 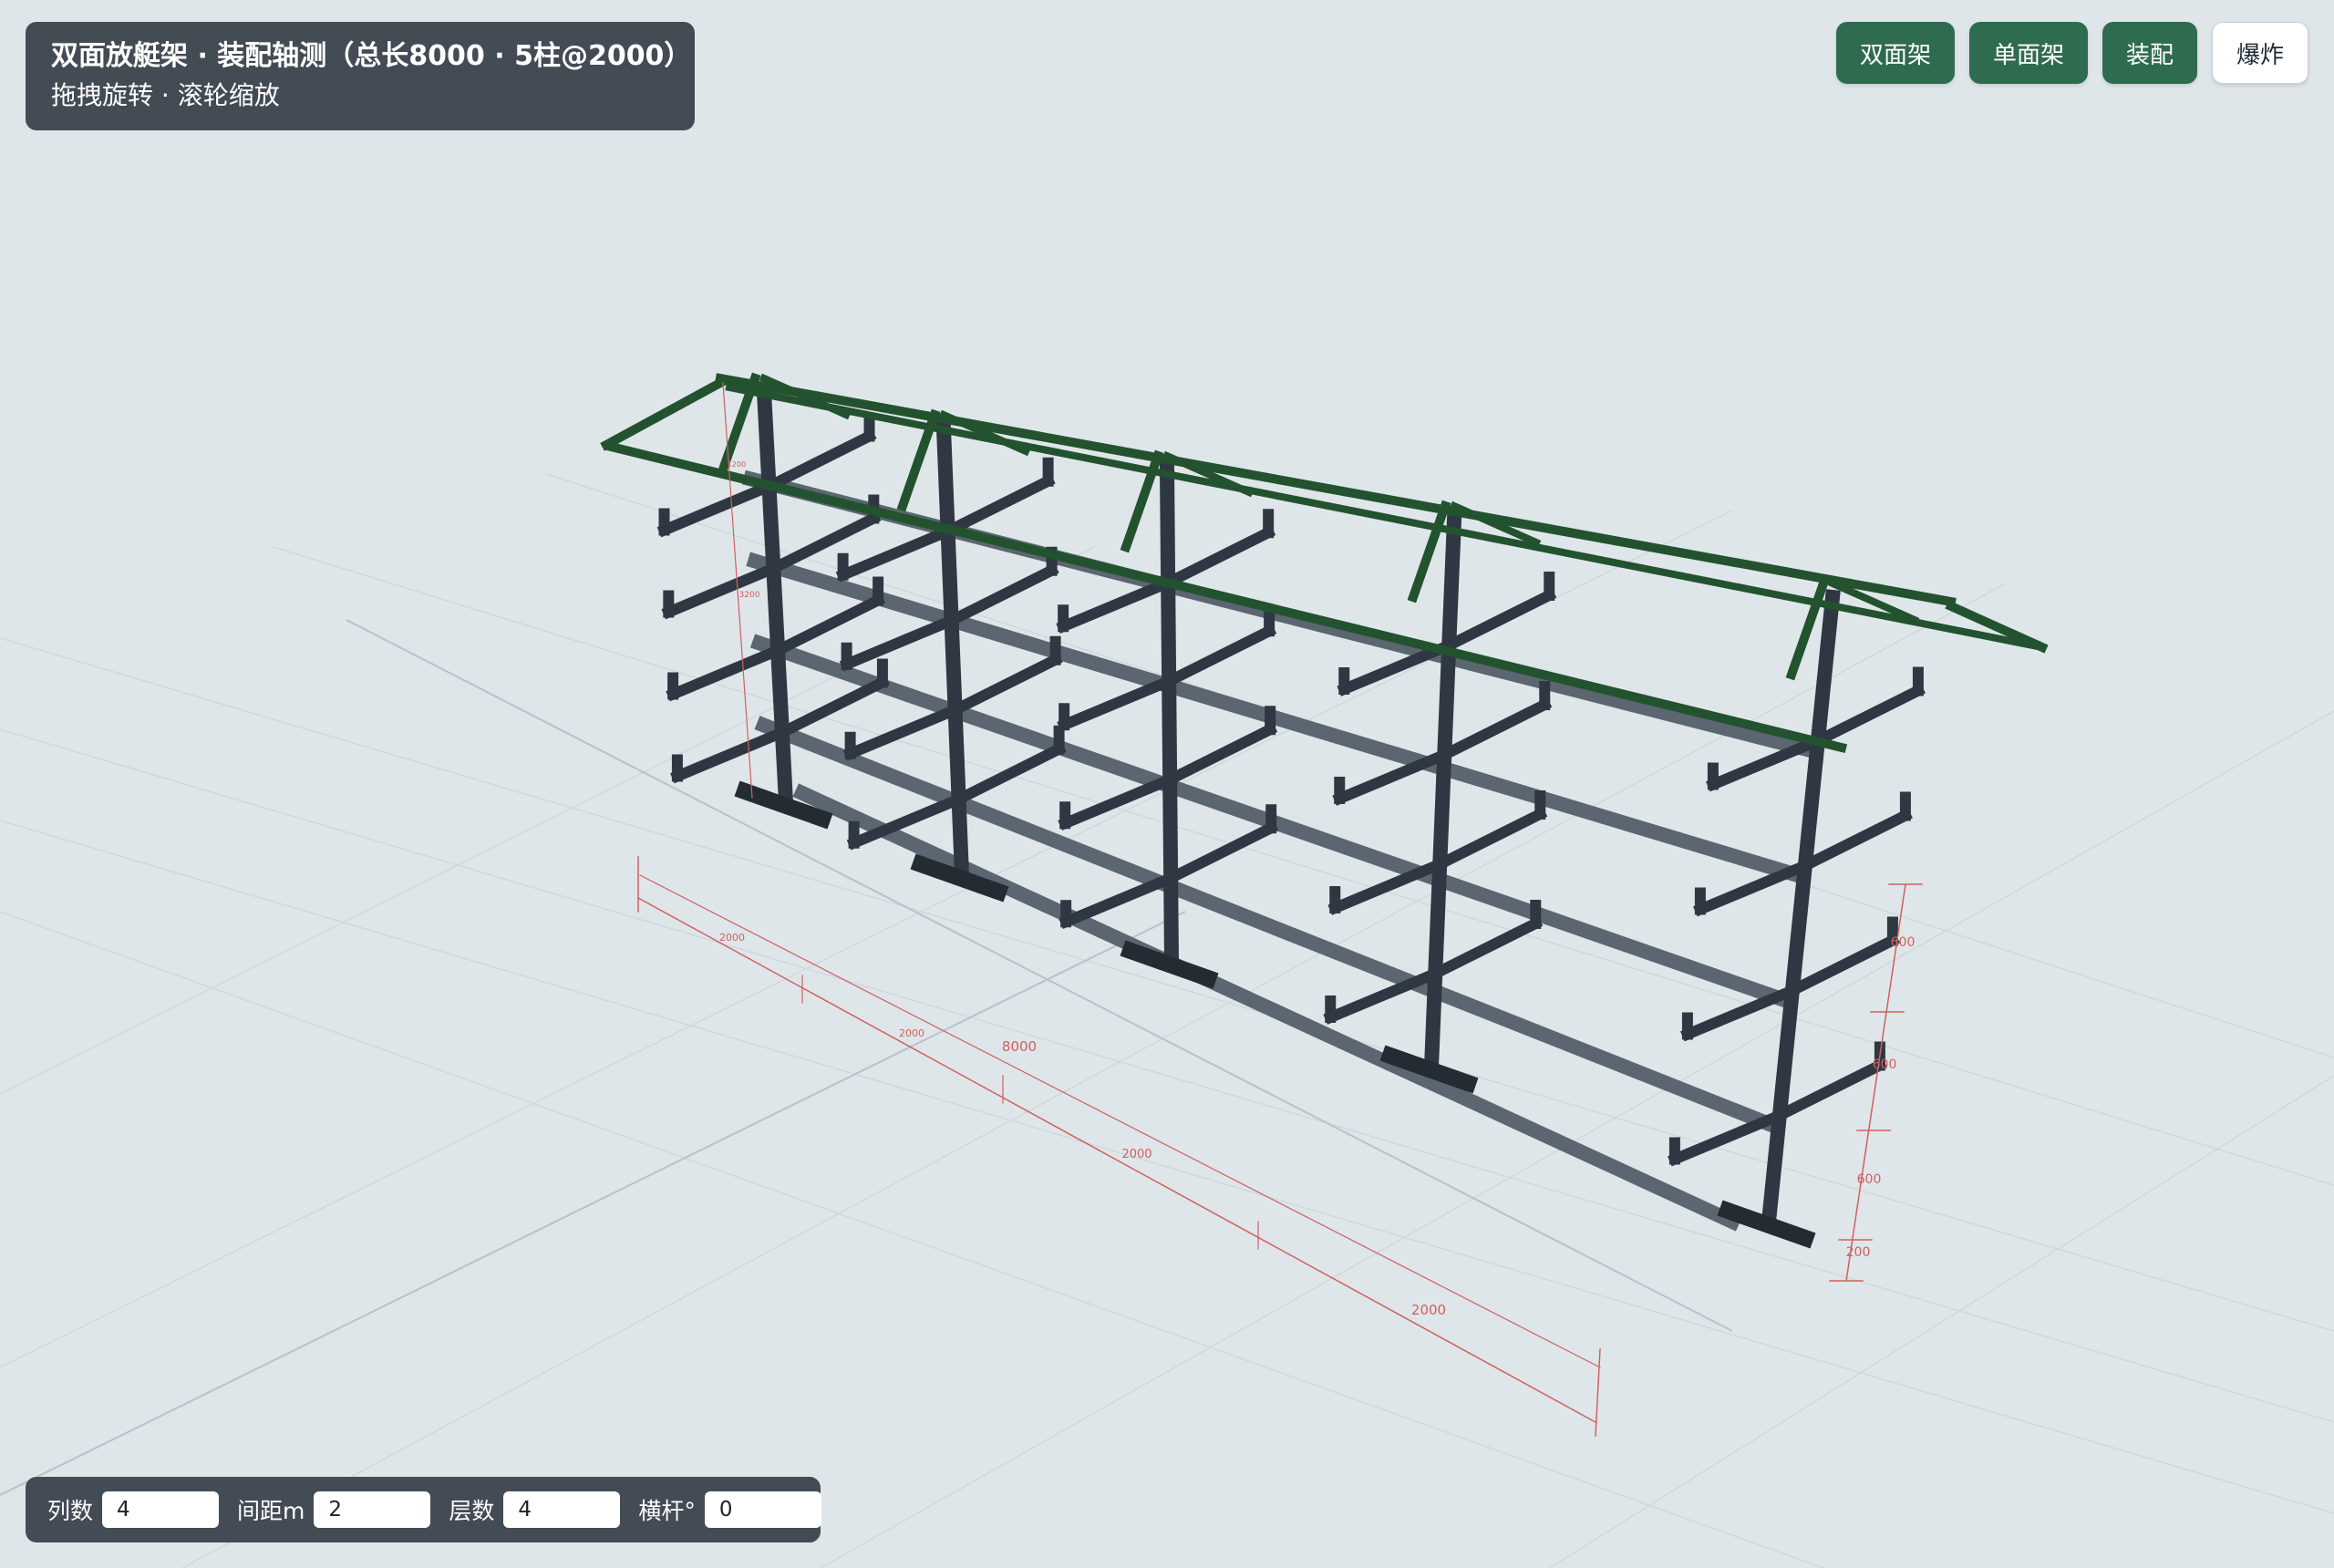 I want to click on arm-back-c5-l2, so click(x=1752, y=887).